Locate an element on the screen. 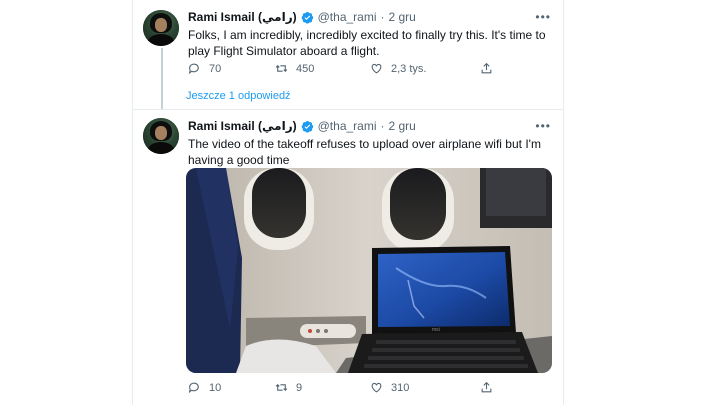 The image size is (720, 405). reply-button: 10 is located at coordinates (204, 387).